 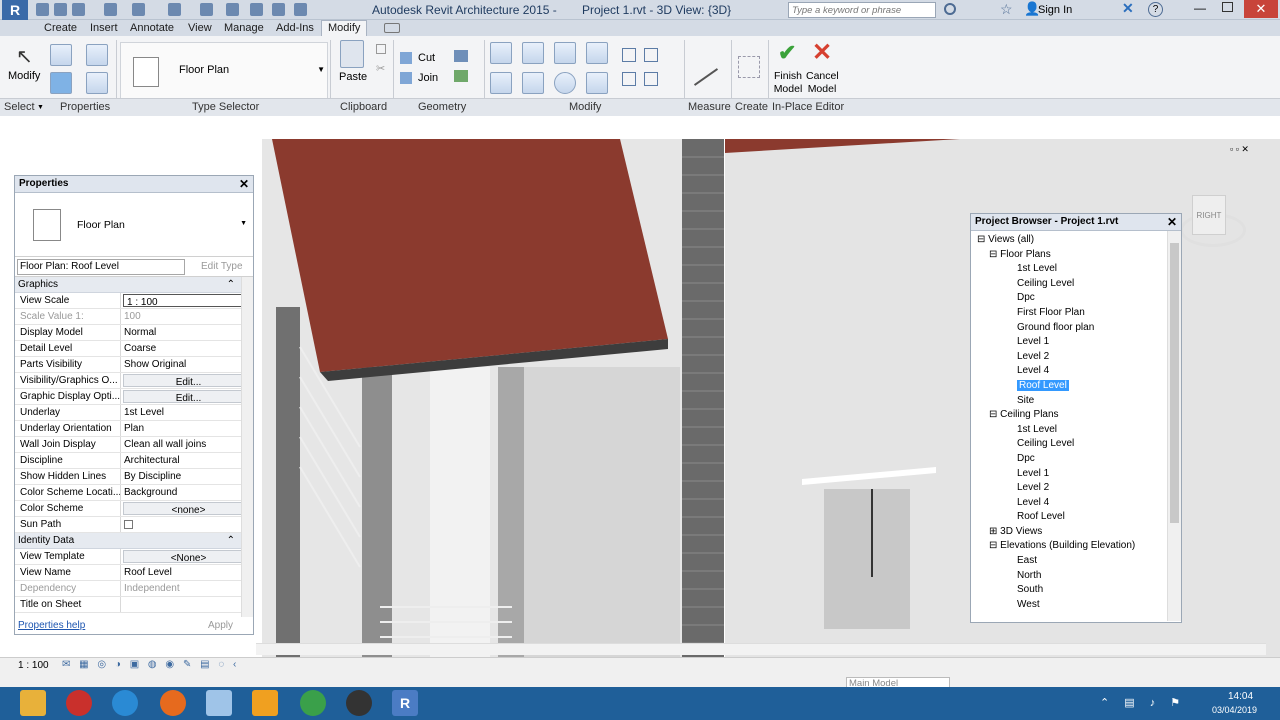 I want to click on property-value: Coarse, so click(x=187, y=348).